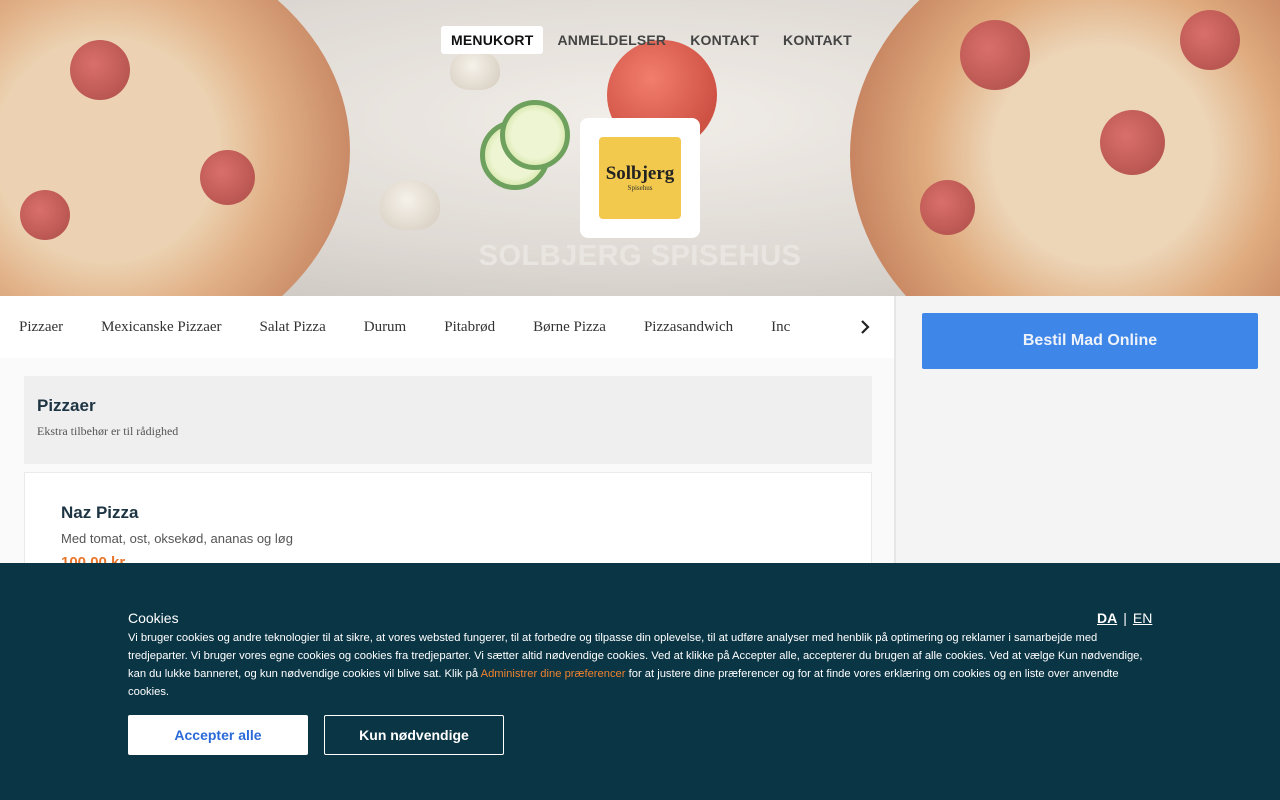 This screenshot has height=800, width=1280. What do you see at coordinates (66, 405) in the screenshot?
I see `section-title: Pizzaer` at bounding box center [66, 405].